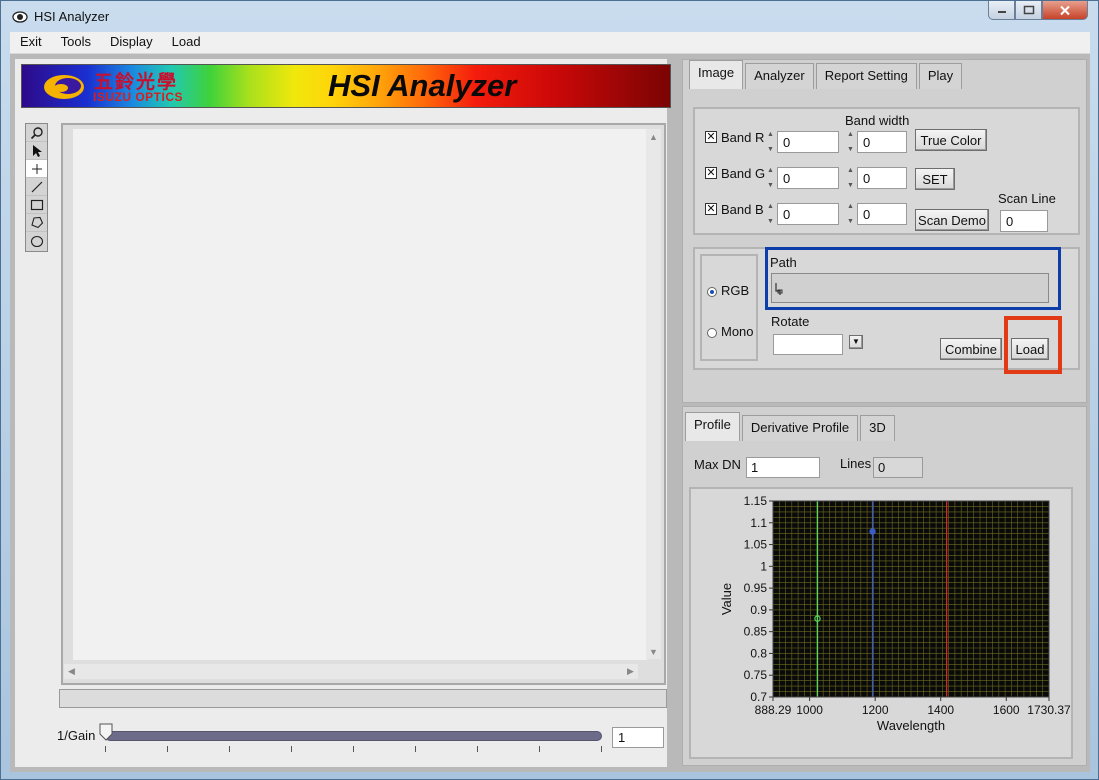 This screenshot has width=1099, height=780. I want to click on x-tick-label: 1400, so click(940, 710).